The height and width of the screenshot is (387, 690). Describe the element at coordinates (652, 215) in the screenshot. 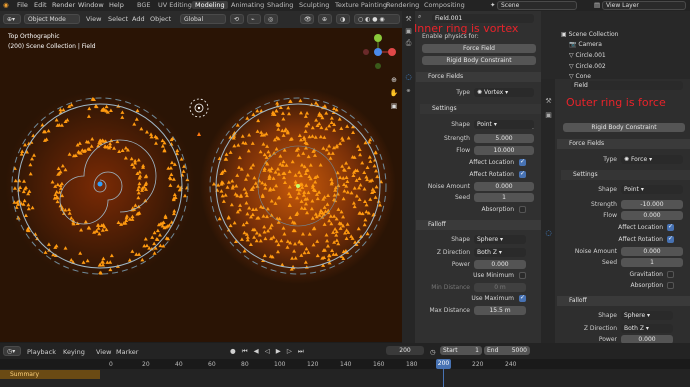

I see `flow-field-right: 0.000` at that location.